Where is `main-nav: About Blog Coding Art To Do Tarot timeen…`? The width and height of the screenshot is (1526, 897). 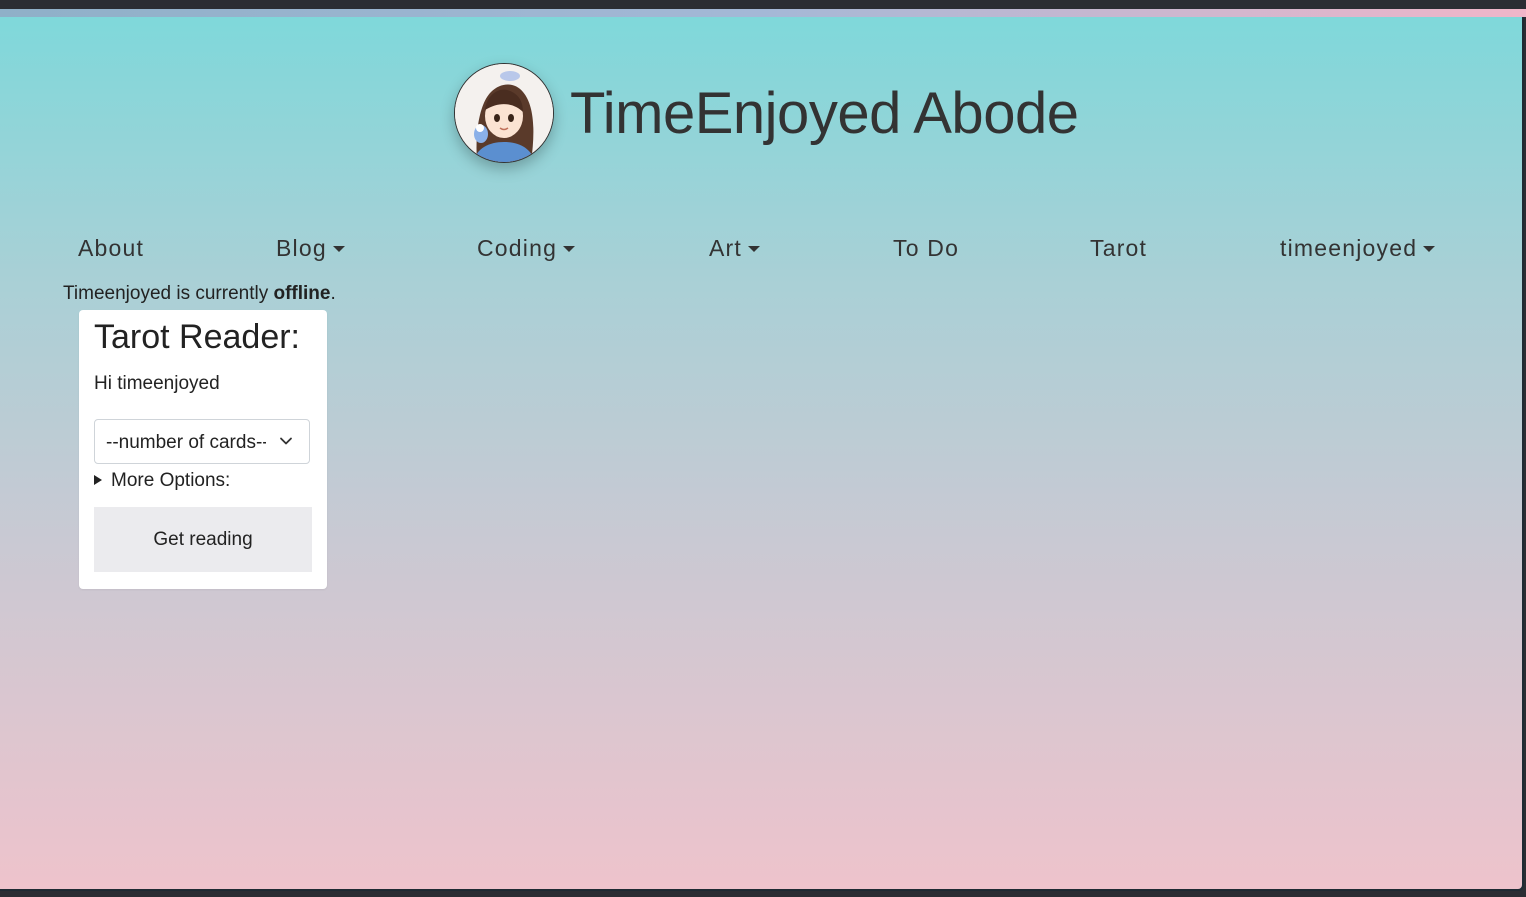 main-nav: About Blog Coding Art To Do Tarot timeen… is located at coordinates (761, 252).